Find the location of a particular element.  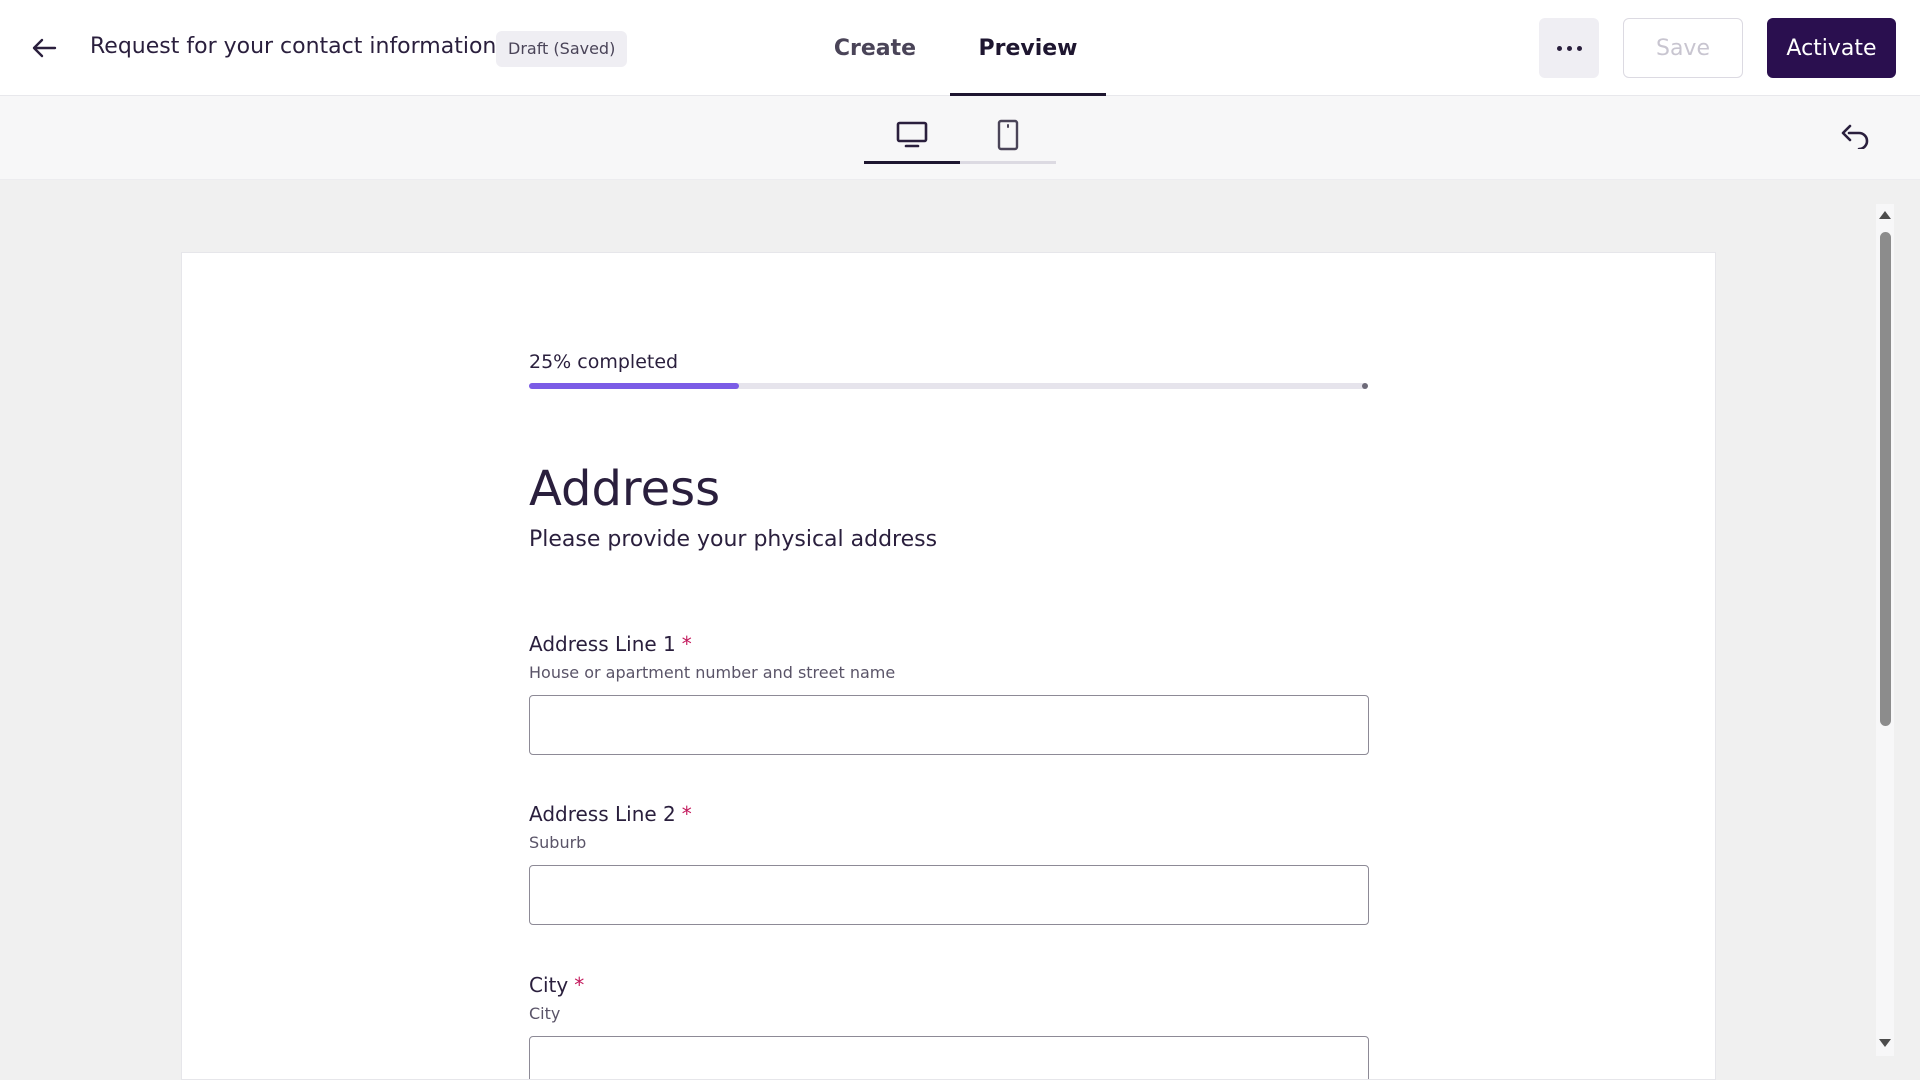

arrow-left-icon is located at coordinates (44, 48).